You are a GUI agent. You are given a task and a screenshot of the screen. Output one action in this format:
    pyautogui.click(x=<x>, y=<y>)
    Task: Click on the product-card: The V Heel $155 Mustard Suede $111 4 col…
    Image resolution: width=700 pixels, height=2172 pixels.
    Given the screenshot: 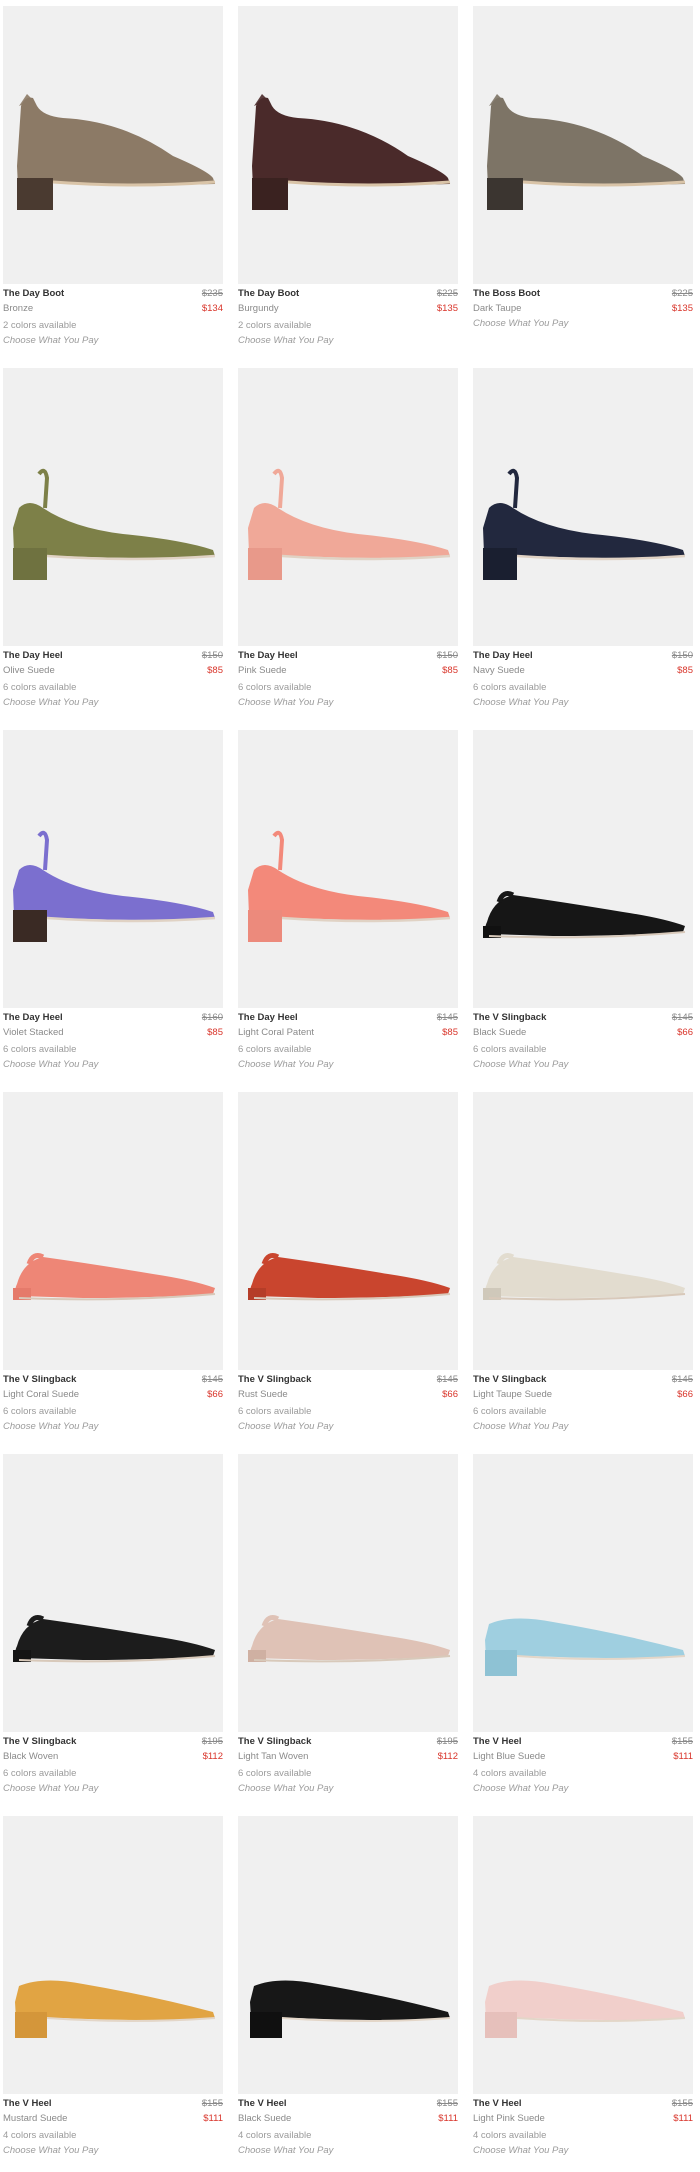 What is the action you would take?
    pyautogui.click(x=112, y=1991)
    